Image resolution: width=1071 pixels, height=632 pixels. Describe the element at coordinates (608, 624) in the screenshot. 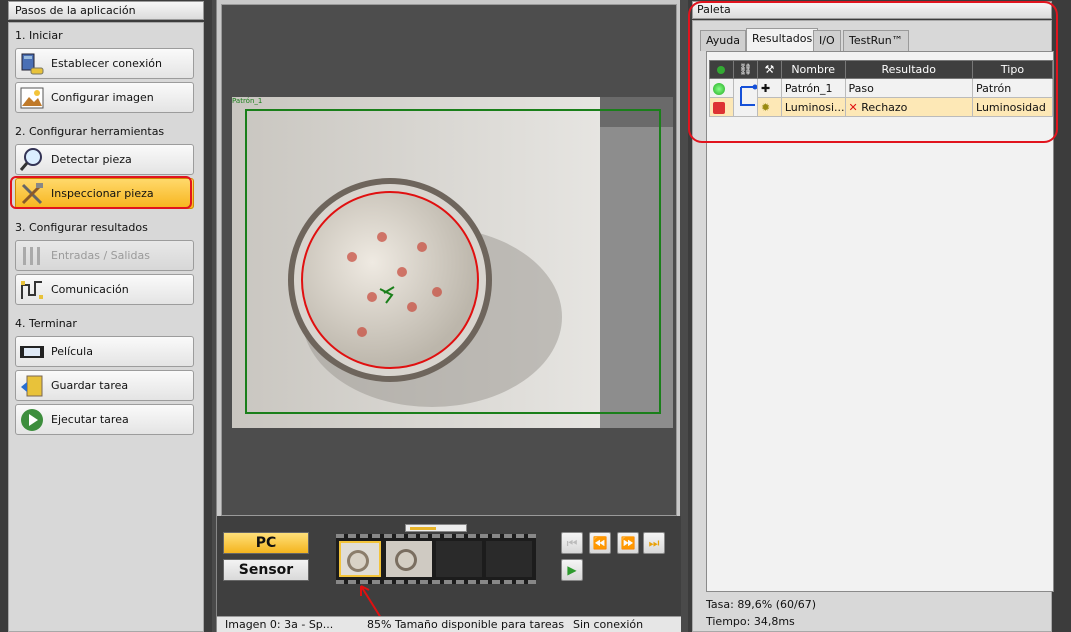

I see `status-connection: Sin conexión` at that location.